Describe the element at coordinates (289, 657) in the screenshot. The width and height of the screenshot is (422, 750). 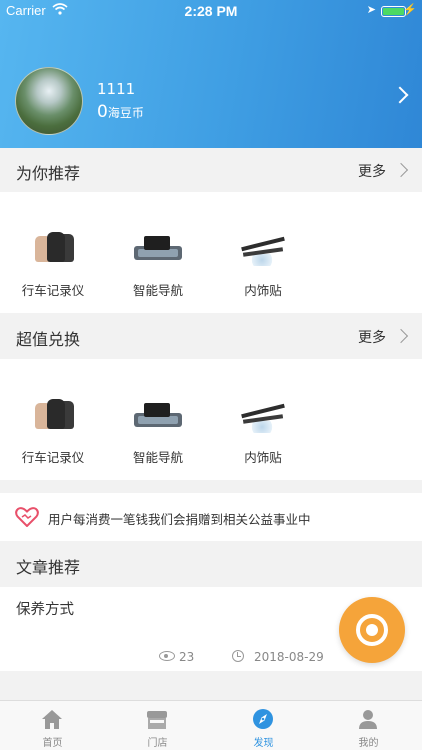
I see `article-date: 2018-08-29` at that location.